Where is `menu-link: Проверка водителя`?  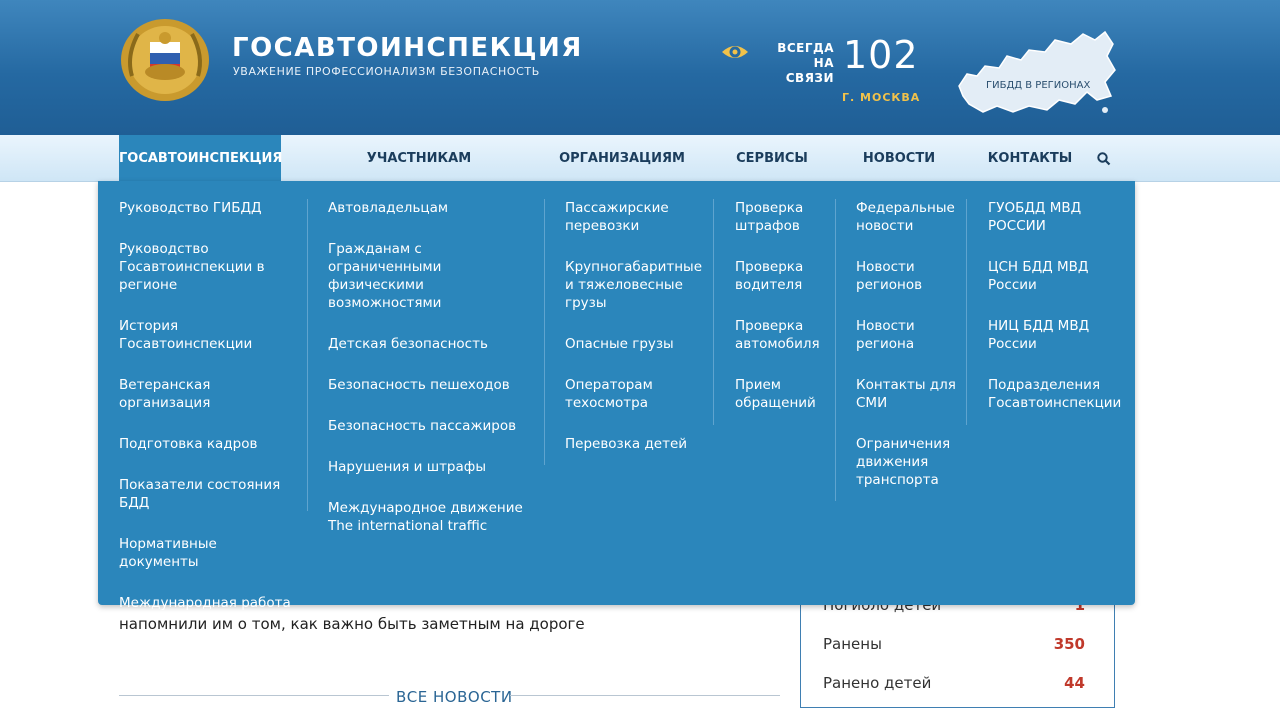
menu-link: Проверка водителя is located at coordinates (780, 276).